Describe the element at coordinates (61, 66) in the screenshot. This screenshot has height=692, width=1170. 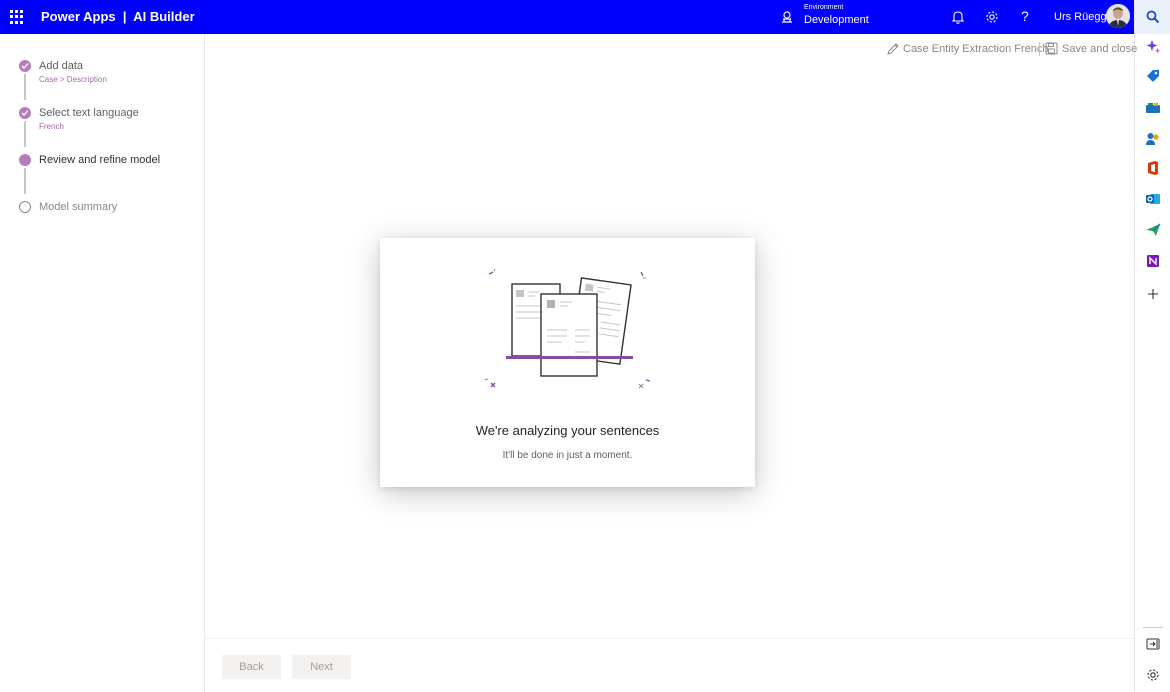
I see `step-title: Add data` at that location.